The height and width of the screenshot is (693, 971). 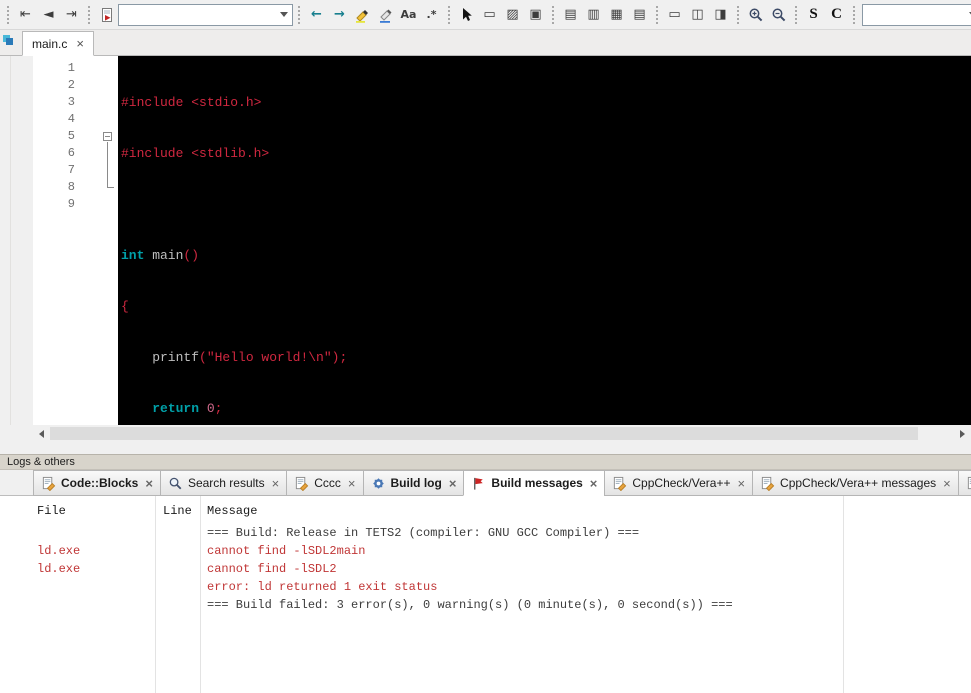 What do you see at coordinates (41, 433) in the screenshot?
I see `scroll-left-button` at bounding box center [41, 433].